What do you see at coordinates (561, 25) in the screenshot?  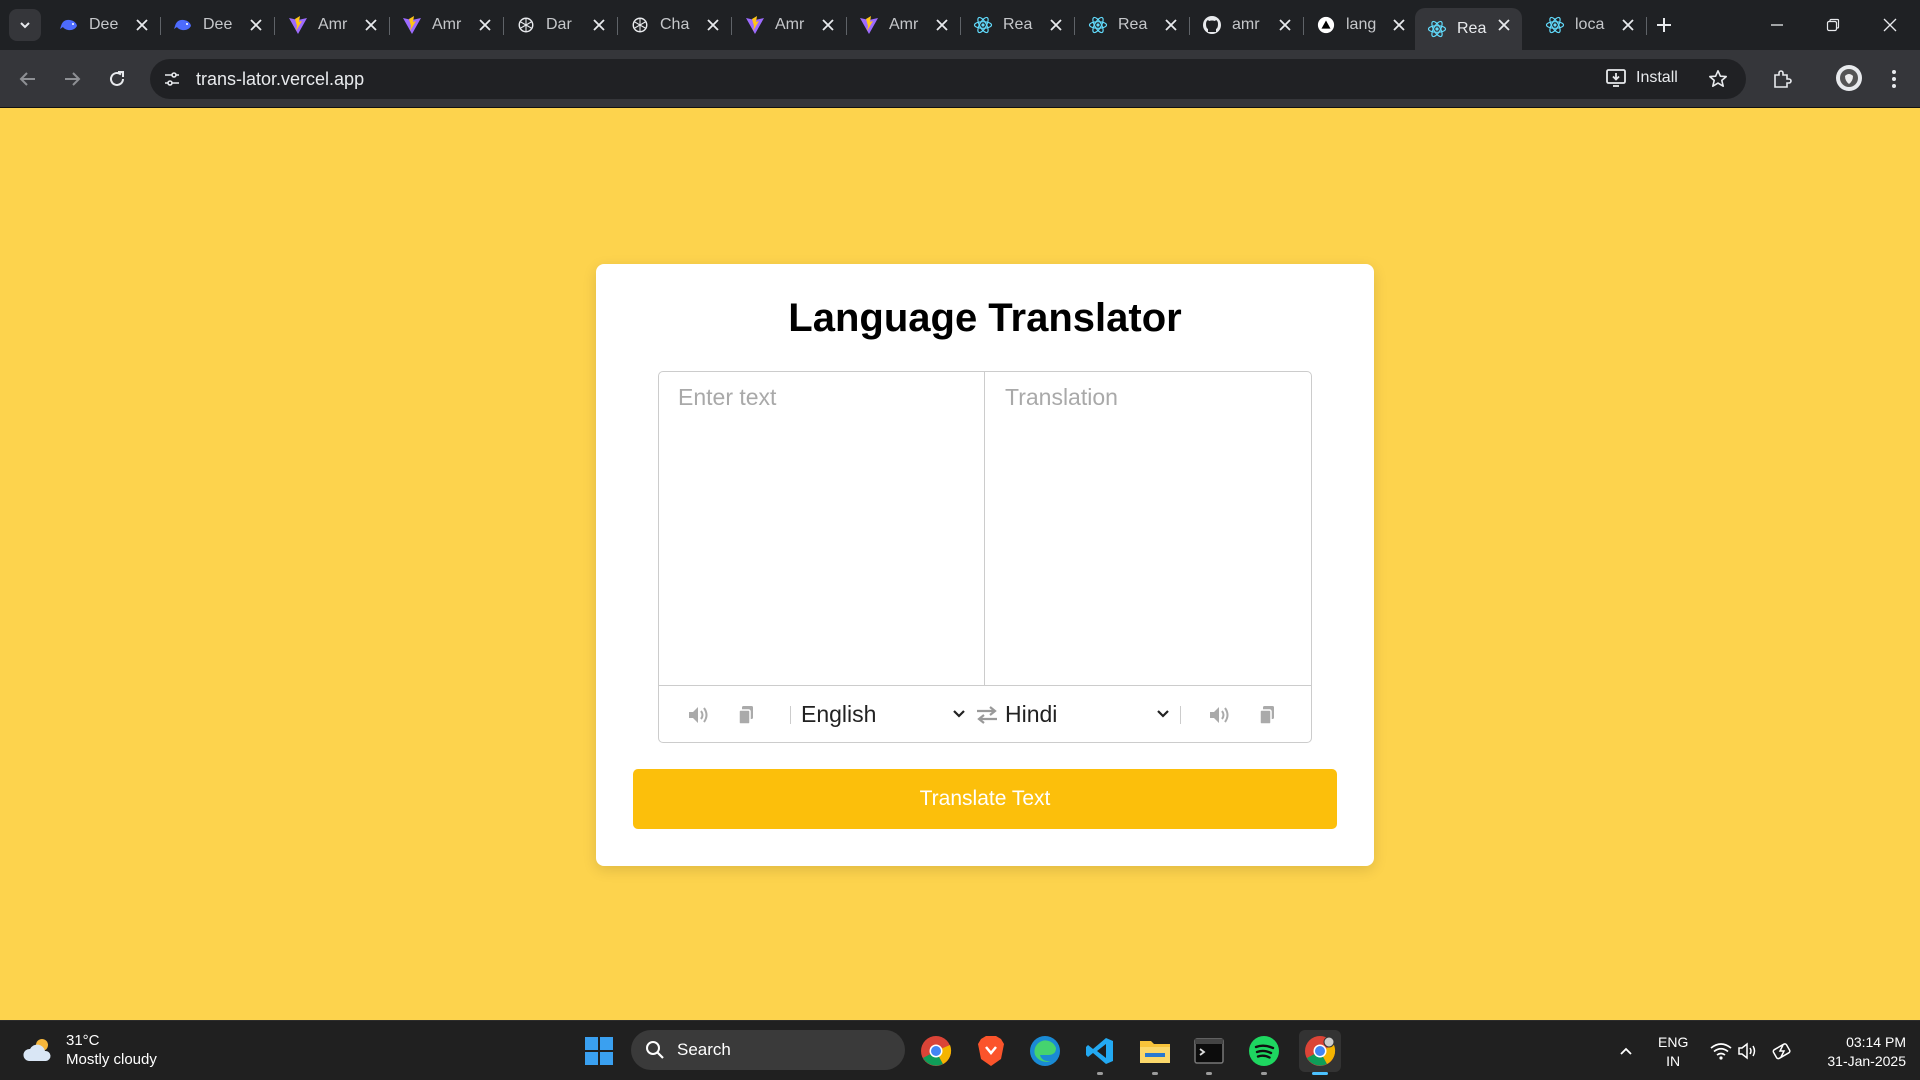 I see `browser-tab: Dar` at bounding box center [561, 25].